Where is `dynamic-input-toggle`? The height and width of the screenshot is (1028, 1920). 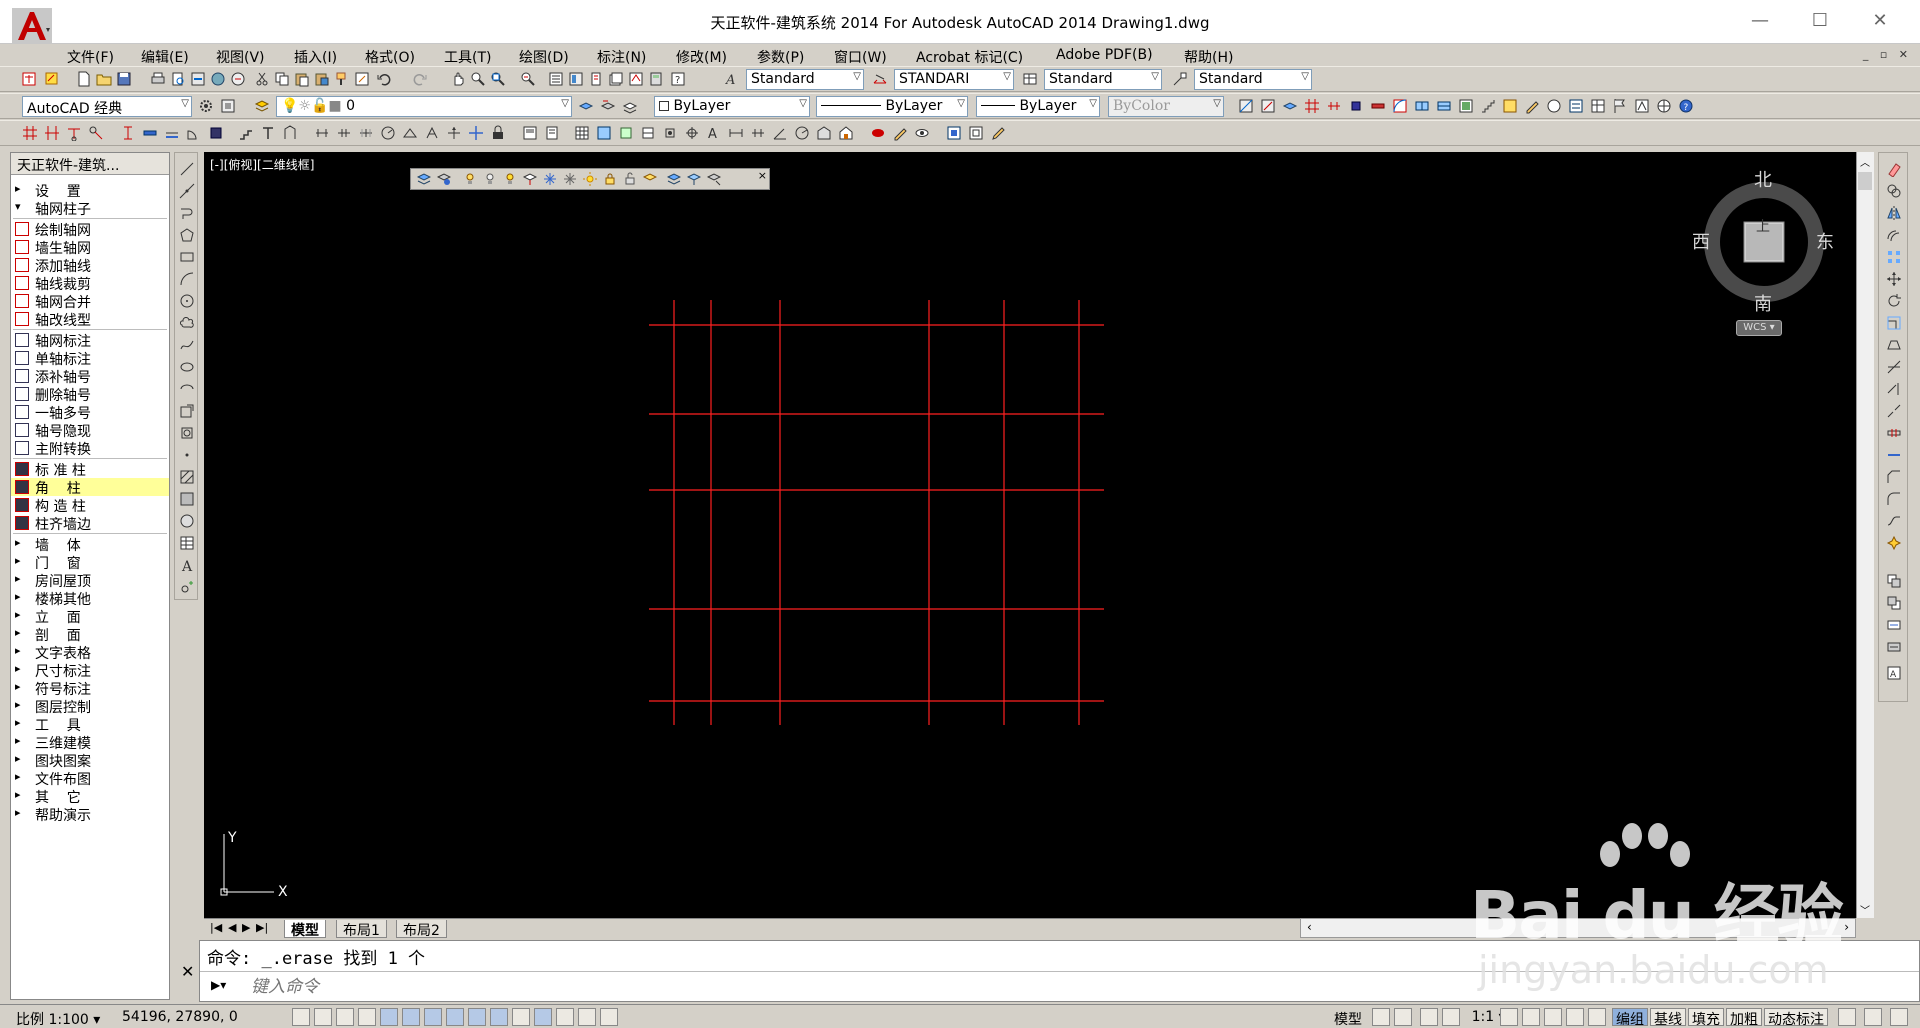 dynamic-input-toggle is located at coordinates (499, 1017).